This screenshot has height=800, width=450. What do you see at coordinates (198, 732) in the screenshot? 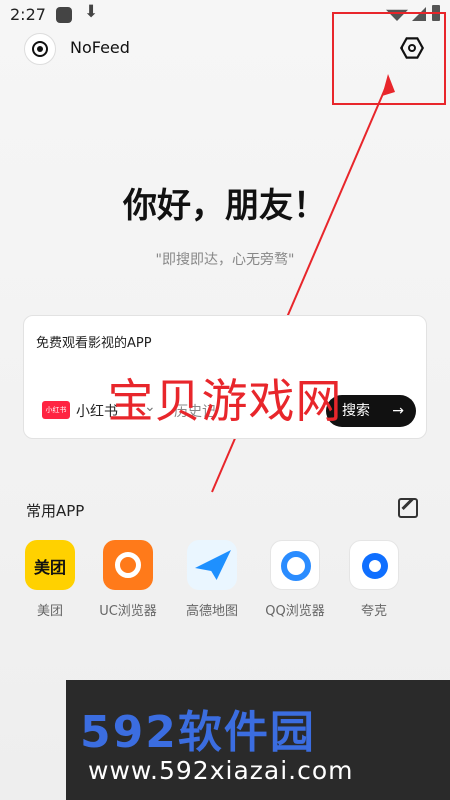
I see `banner-title: 592软件园` at bounding box center [198, 732].